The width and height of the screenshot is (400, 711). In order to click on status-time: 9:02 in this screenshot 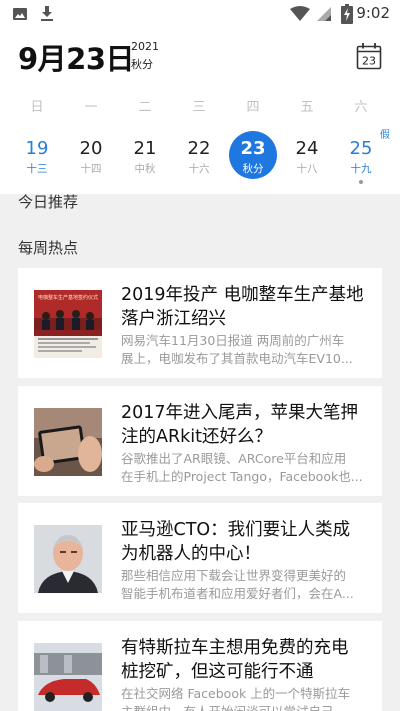, I will do `click(373, 13)`.